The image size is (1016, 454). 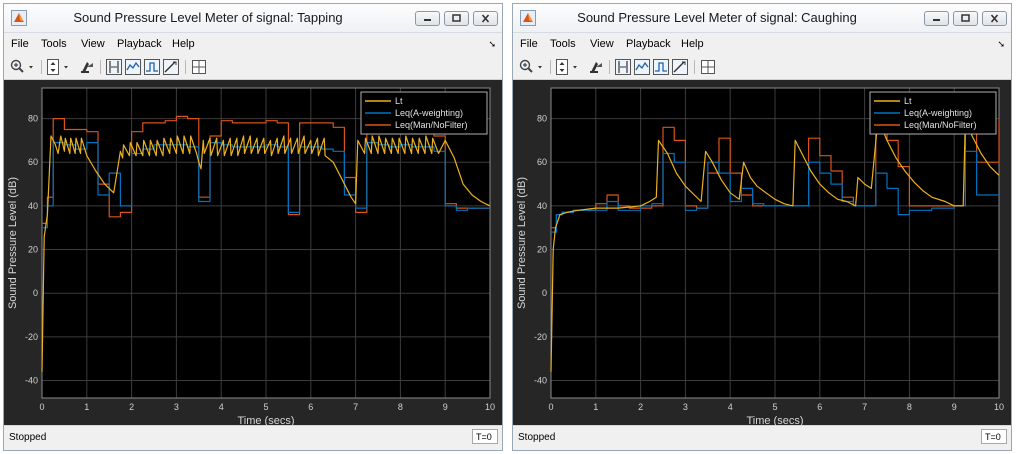 I want to click on status-bar: Stopped T=0, so click(x=762, y=437).